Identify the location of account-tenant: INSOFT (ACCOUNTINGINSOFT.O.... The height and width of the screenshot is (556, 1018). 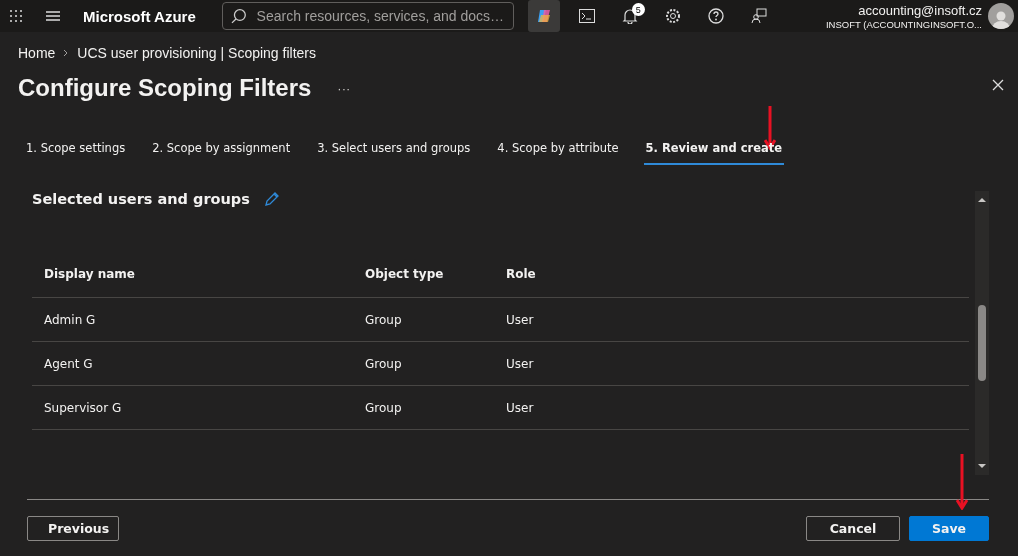
(903, 24).